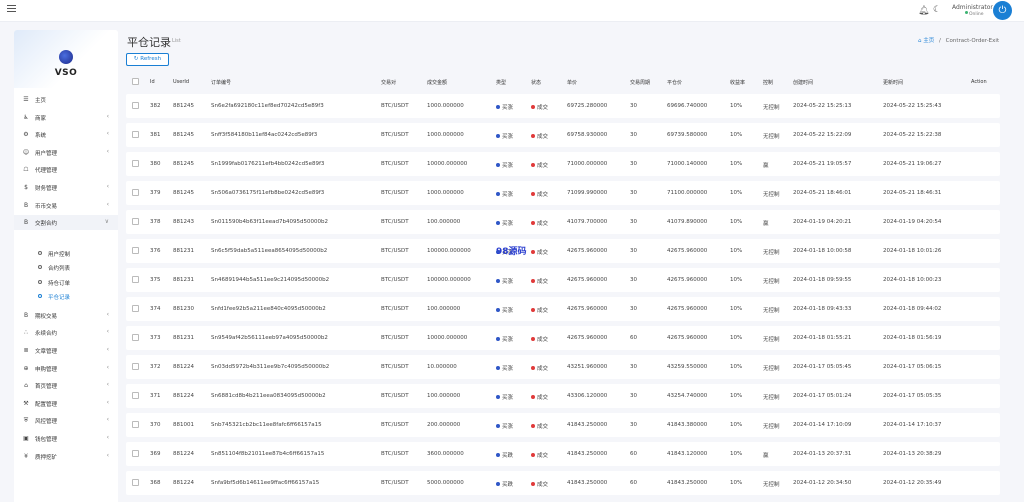  I want to click on column-header: Action, so click(979, 82).